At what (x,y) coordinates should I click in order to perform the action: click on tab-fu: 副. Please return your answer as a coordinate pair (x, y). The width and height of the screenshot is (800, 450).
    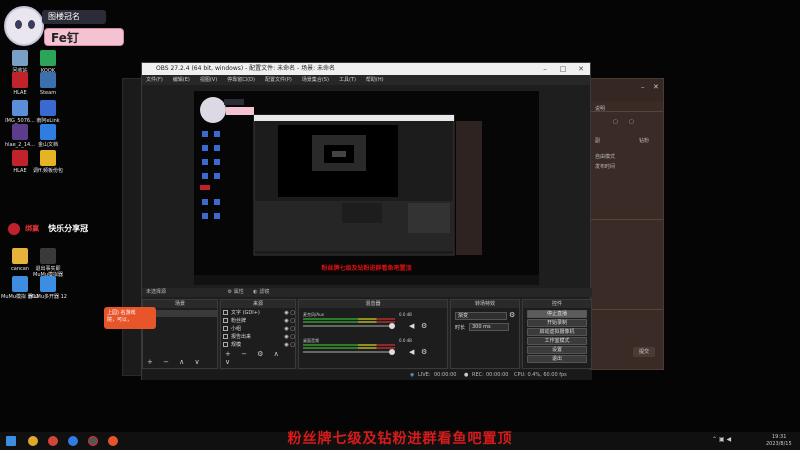
    Looking at the image, I should click on (597, 140).